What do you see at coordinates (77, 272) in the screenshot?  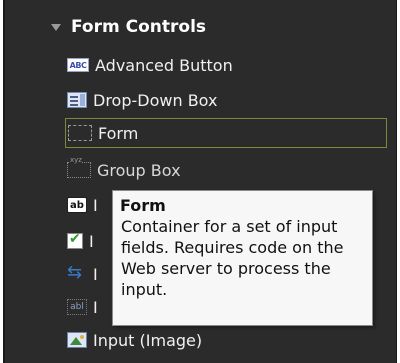 I see `arrows-icon` at bounding box center [77, 272].